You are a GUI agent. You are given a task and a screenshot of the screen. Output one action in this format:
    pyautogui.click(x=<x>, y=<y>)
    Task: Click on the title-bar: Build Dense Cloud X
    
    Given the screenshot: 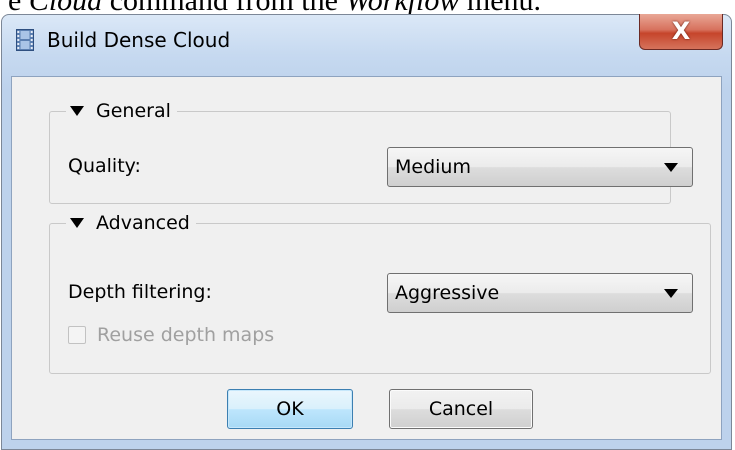 What is the action you would take?
    pyautogui.click(x=366, y=44)
    